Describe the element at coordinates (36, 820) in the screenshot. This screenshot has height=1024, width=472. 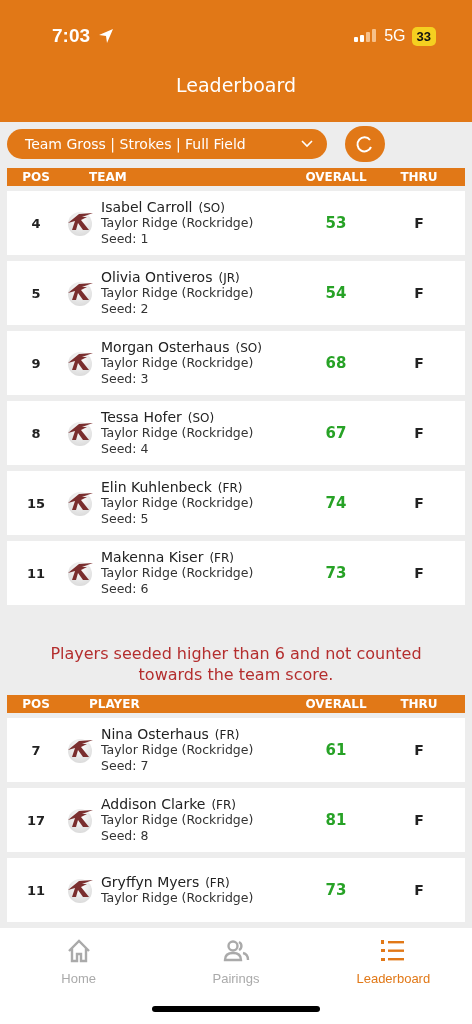
I see `position: 17` at that location.